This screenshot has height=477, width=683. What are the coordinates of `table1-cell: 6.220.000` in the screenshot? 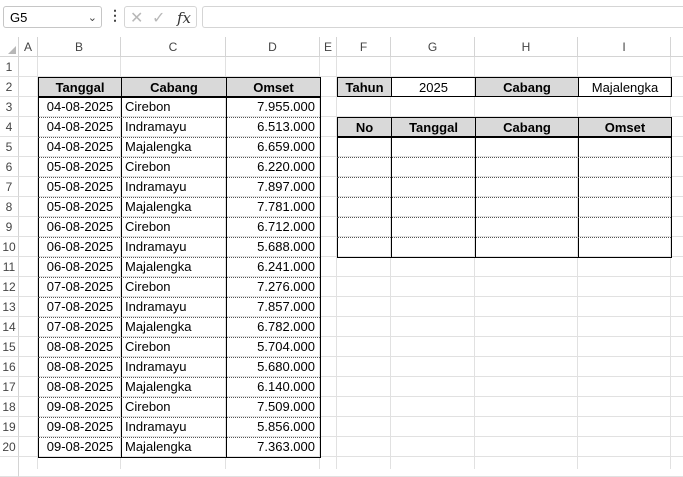 It's located at (273, 167).